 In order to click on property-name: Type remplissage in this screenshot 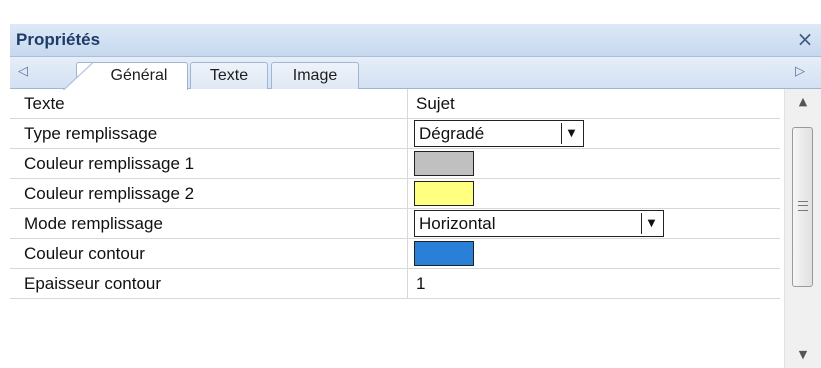, I will do `click(209, 133)`.